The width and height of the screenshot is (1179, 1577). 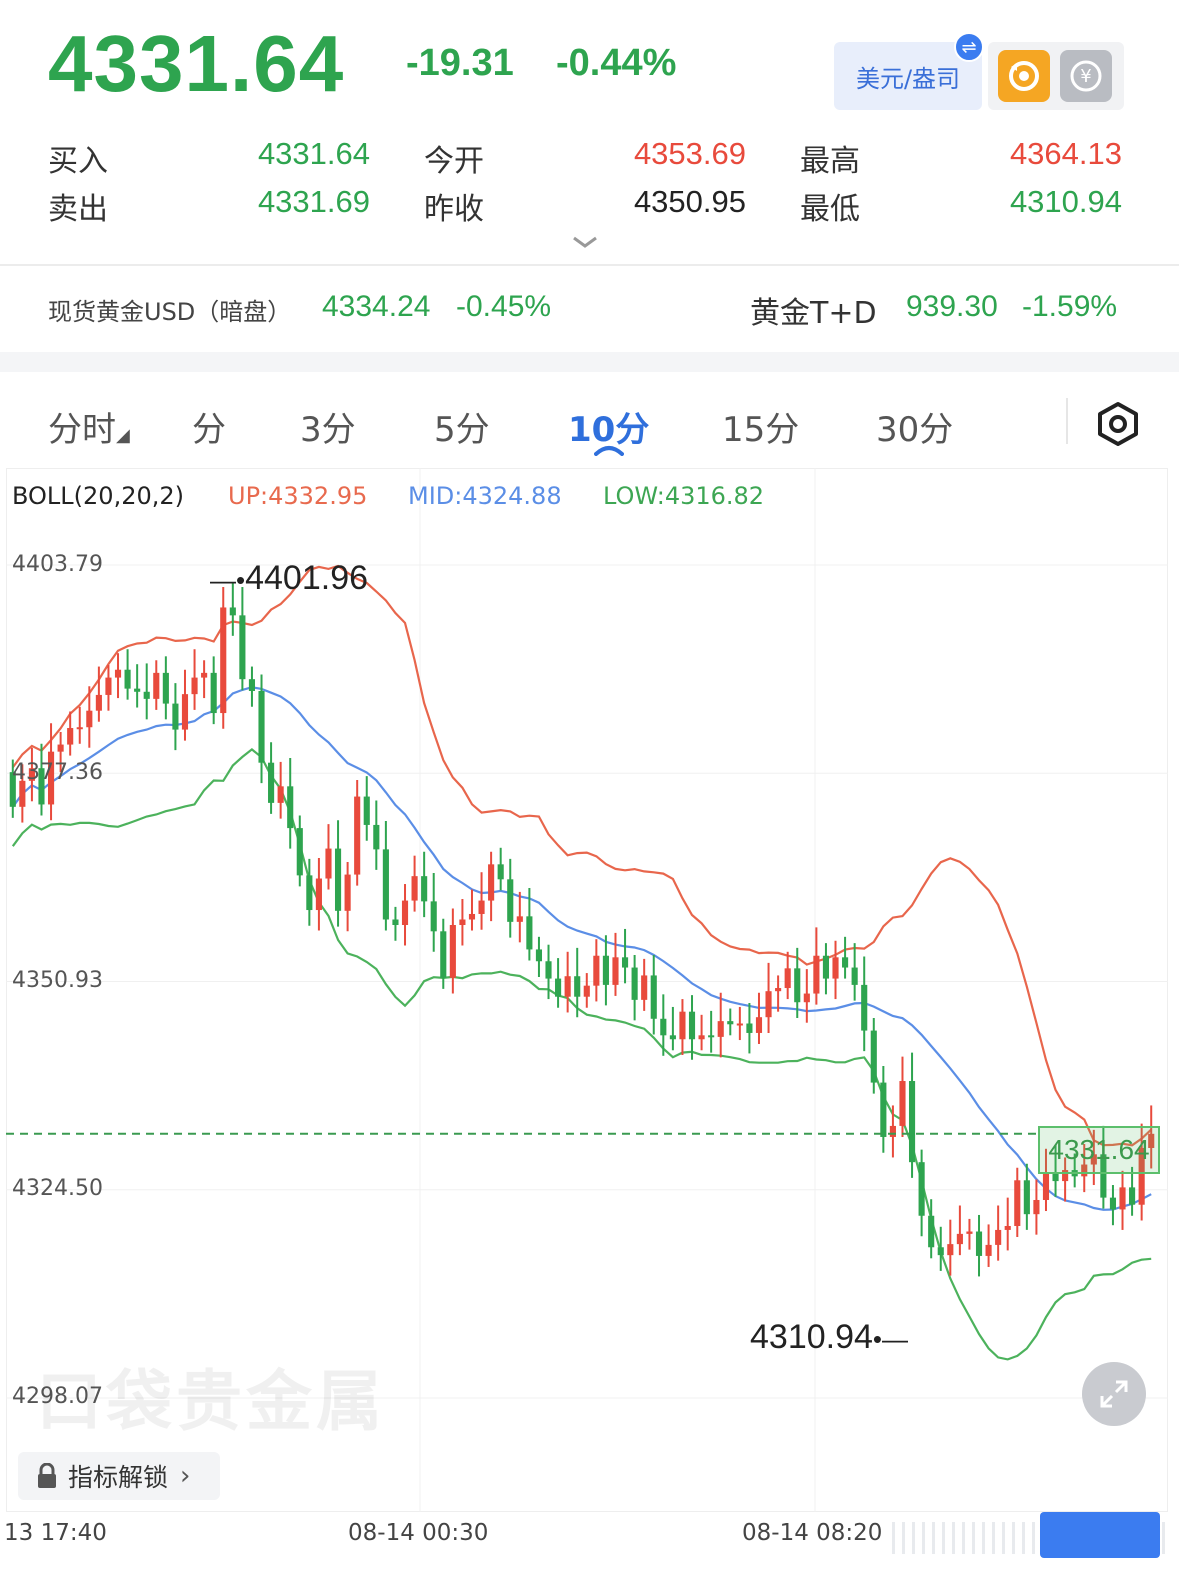 I want to click on price-change-percent: -0.44%, so click(x=616, y=63).